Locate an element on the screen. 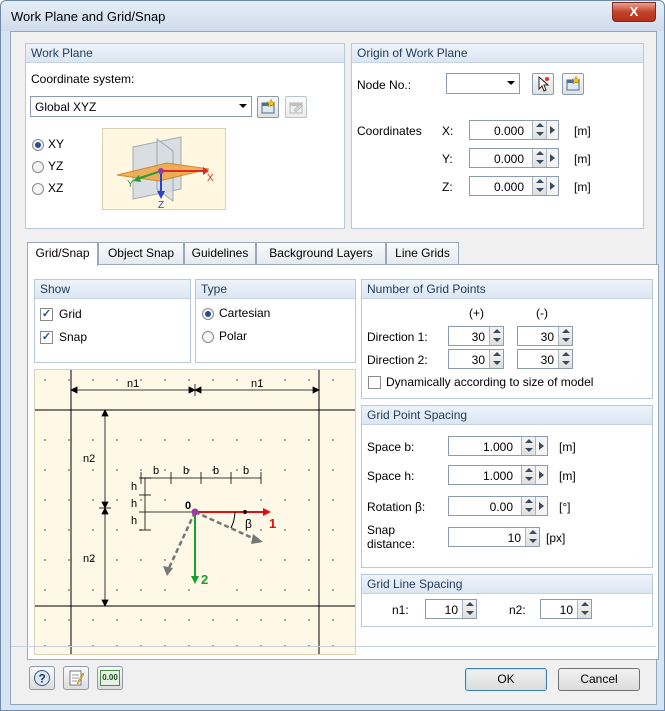 This screenshot has height=711, width=665. n2-input: 10 is located at coordinates (566, 609).